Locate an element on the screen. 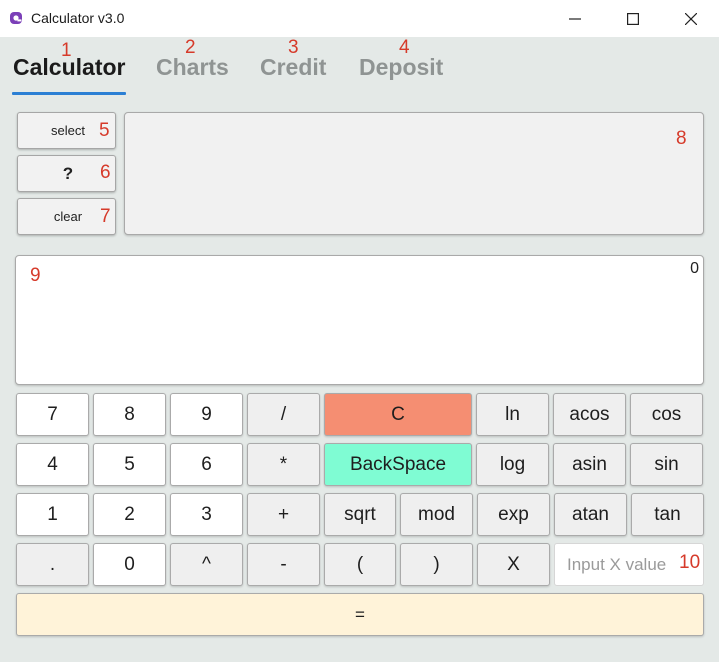 The height and width of the screenshot is (662, 719). key-power: ^ is located at coordinates (206, 564).